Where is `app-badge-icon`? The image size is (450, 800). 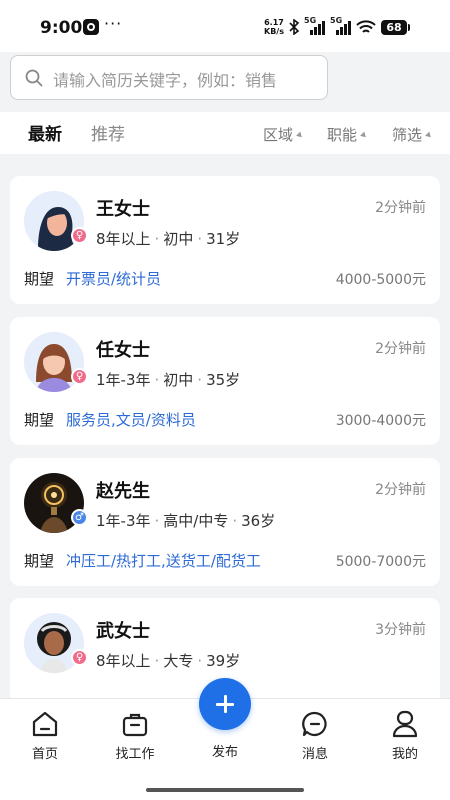
app-badge-icon is located at coordinates (91, 27).